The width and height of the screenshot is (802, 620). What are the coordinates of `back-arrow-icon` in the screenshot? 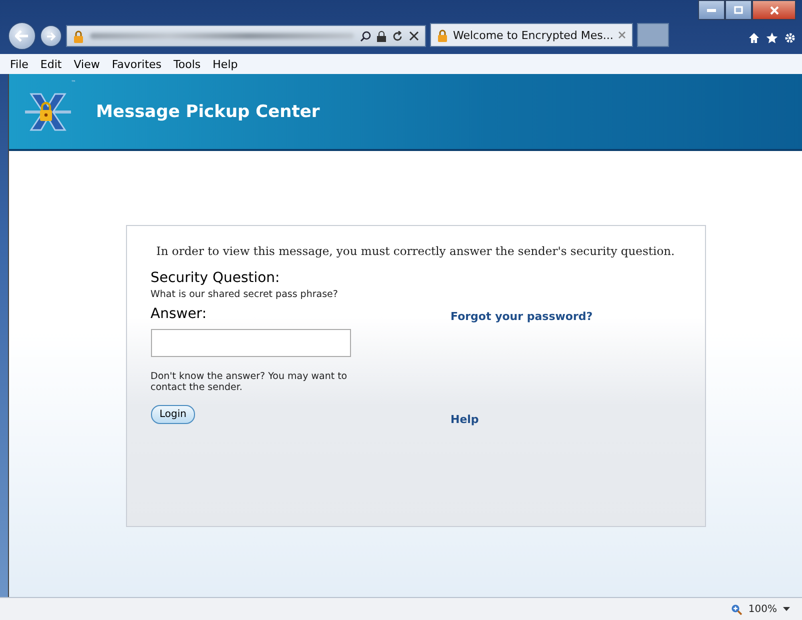 It's located at (22, 36).